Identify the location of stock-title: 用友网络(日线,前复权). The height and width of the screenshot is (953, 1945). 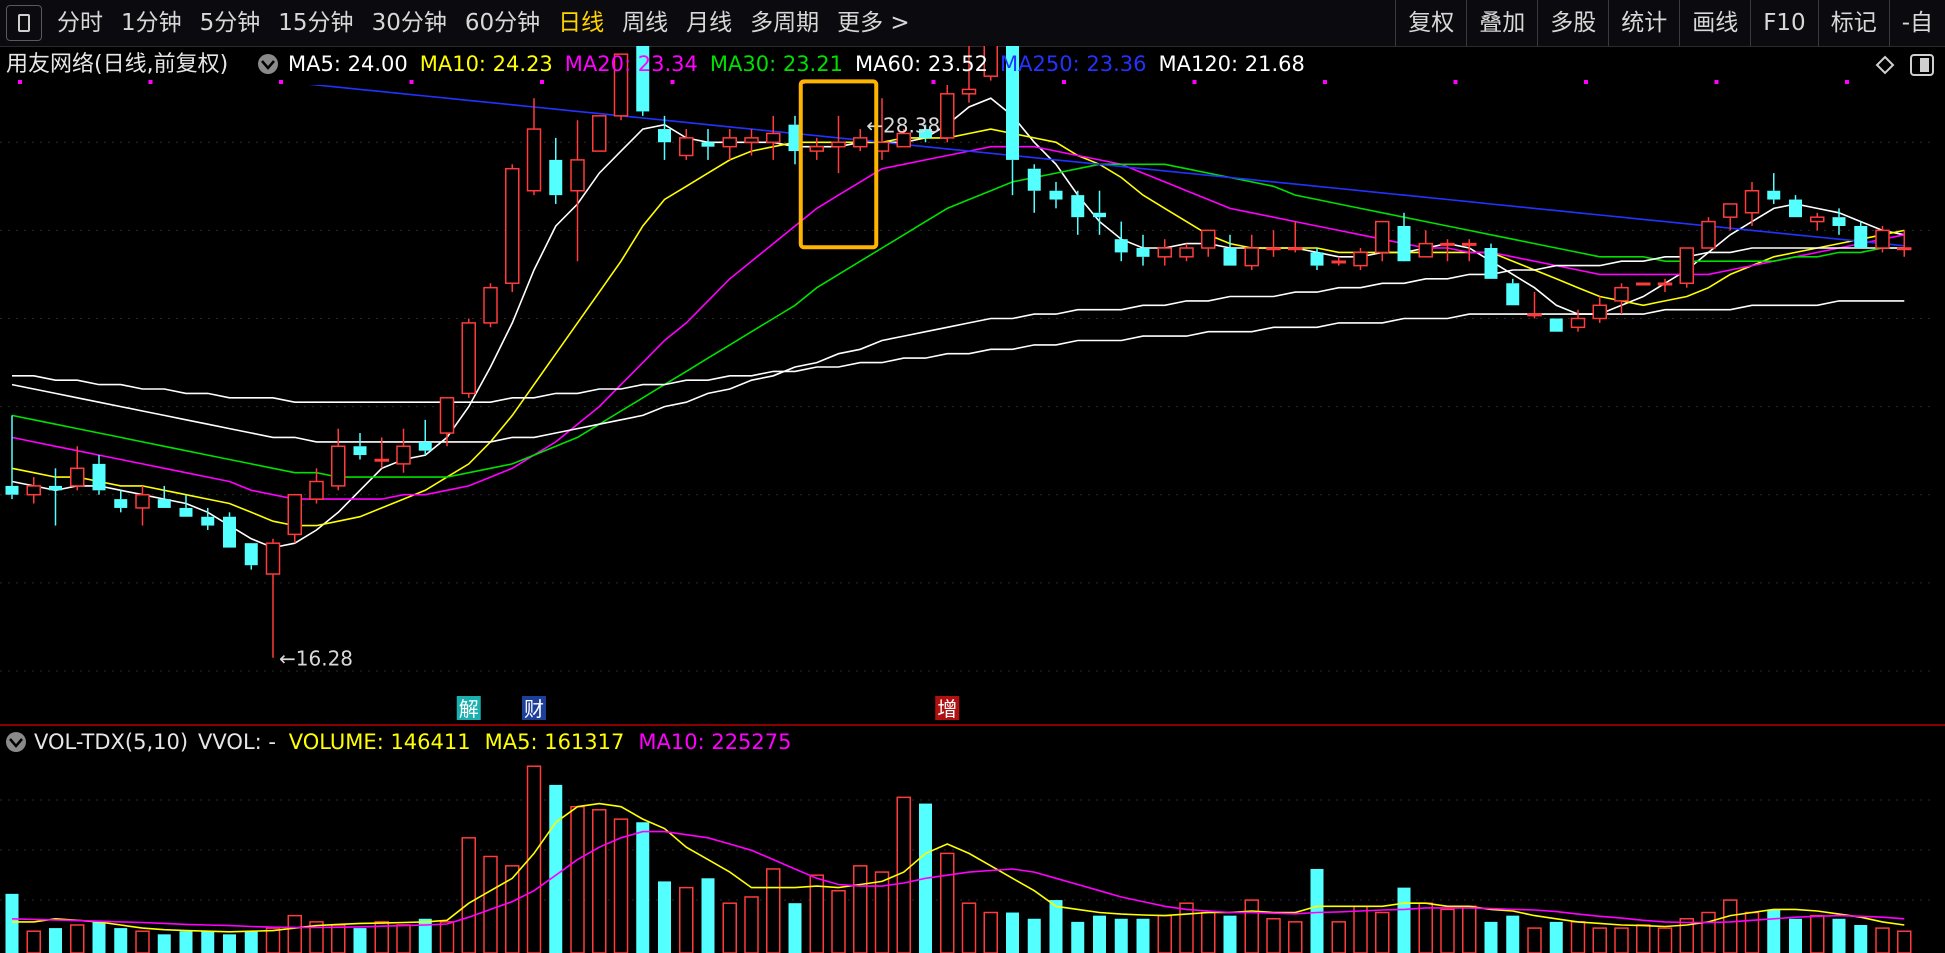
(117, 64).